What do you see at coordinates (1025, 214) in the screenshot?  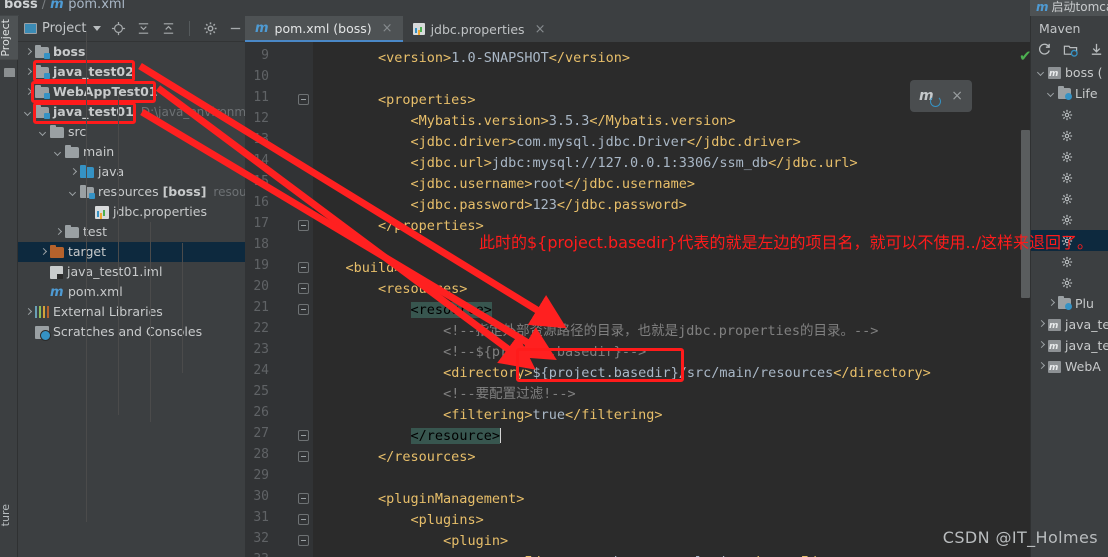 I see `editor-scrollbar` at bounding box center [1025, 214].